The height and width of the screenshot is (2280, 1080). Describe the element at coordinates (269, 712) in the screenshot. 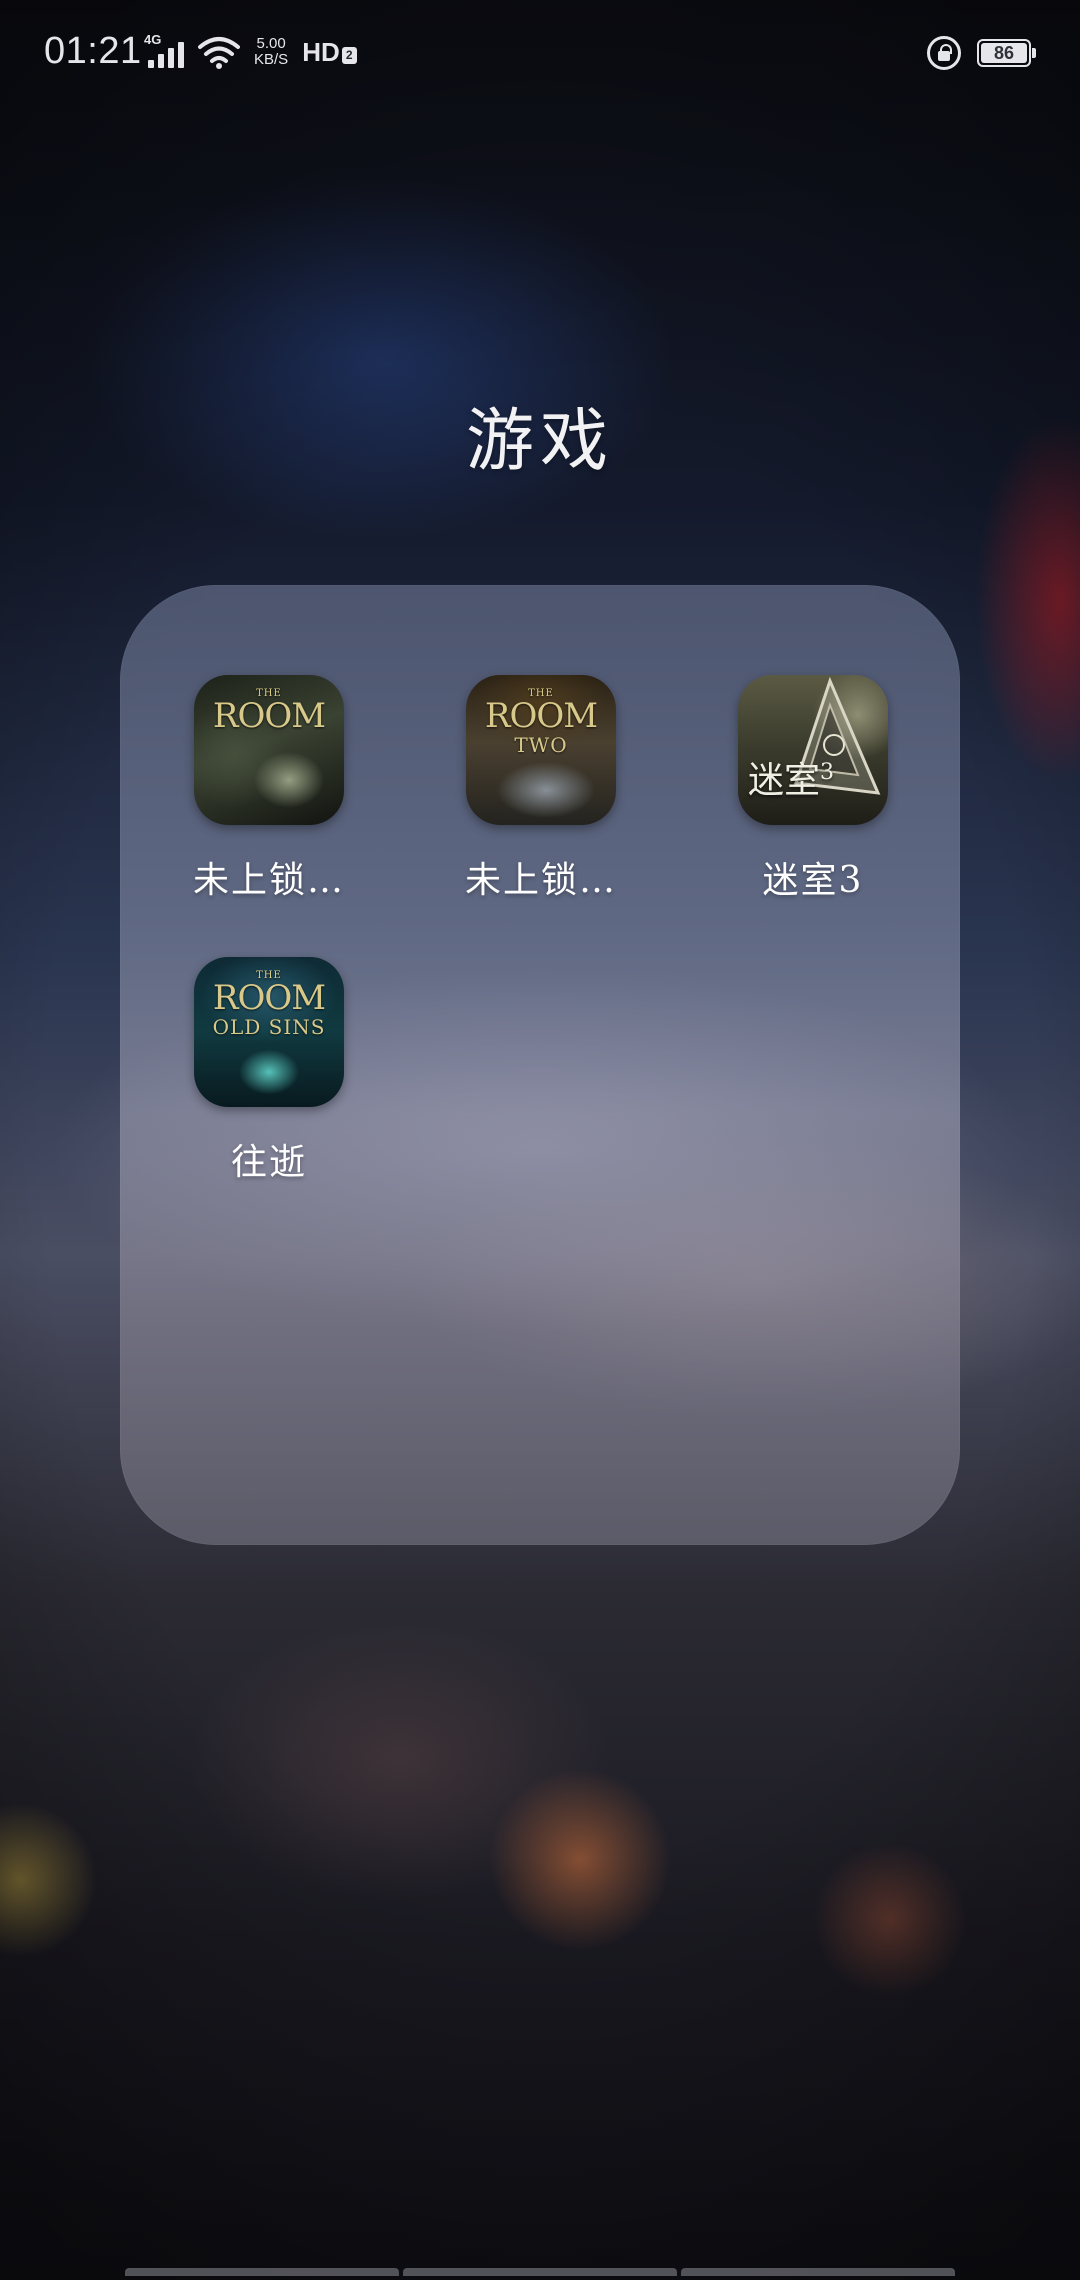

I see `the-room-logo: THE ROOM` at that location.